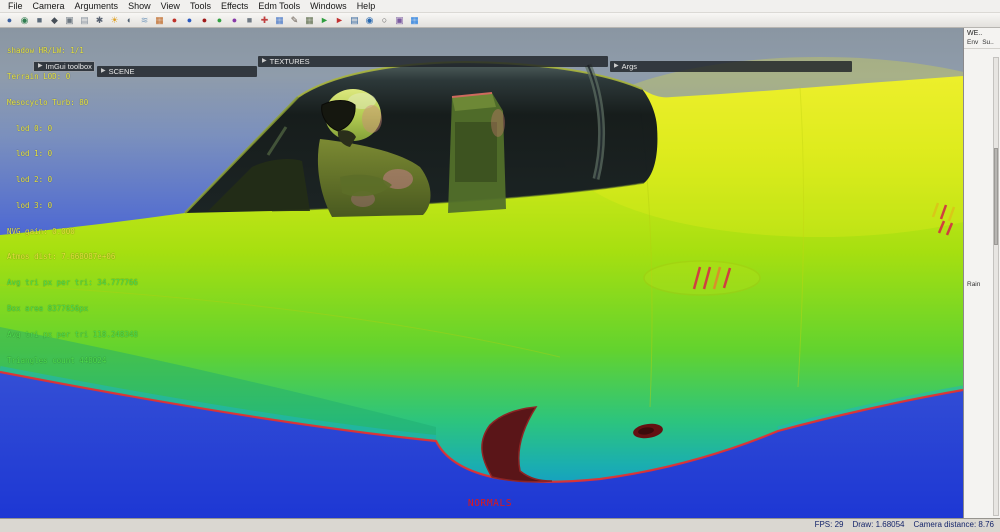 Image resolution: width=1000 pixels, height=532 pixels. I want to click on tab-su: Su.., so click(988, 42).